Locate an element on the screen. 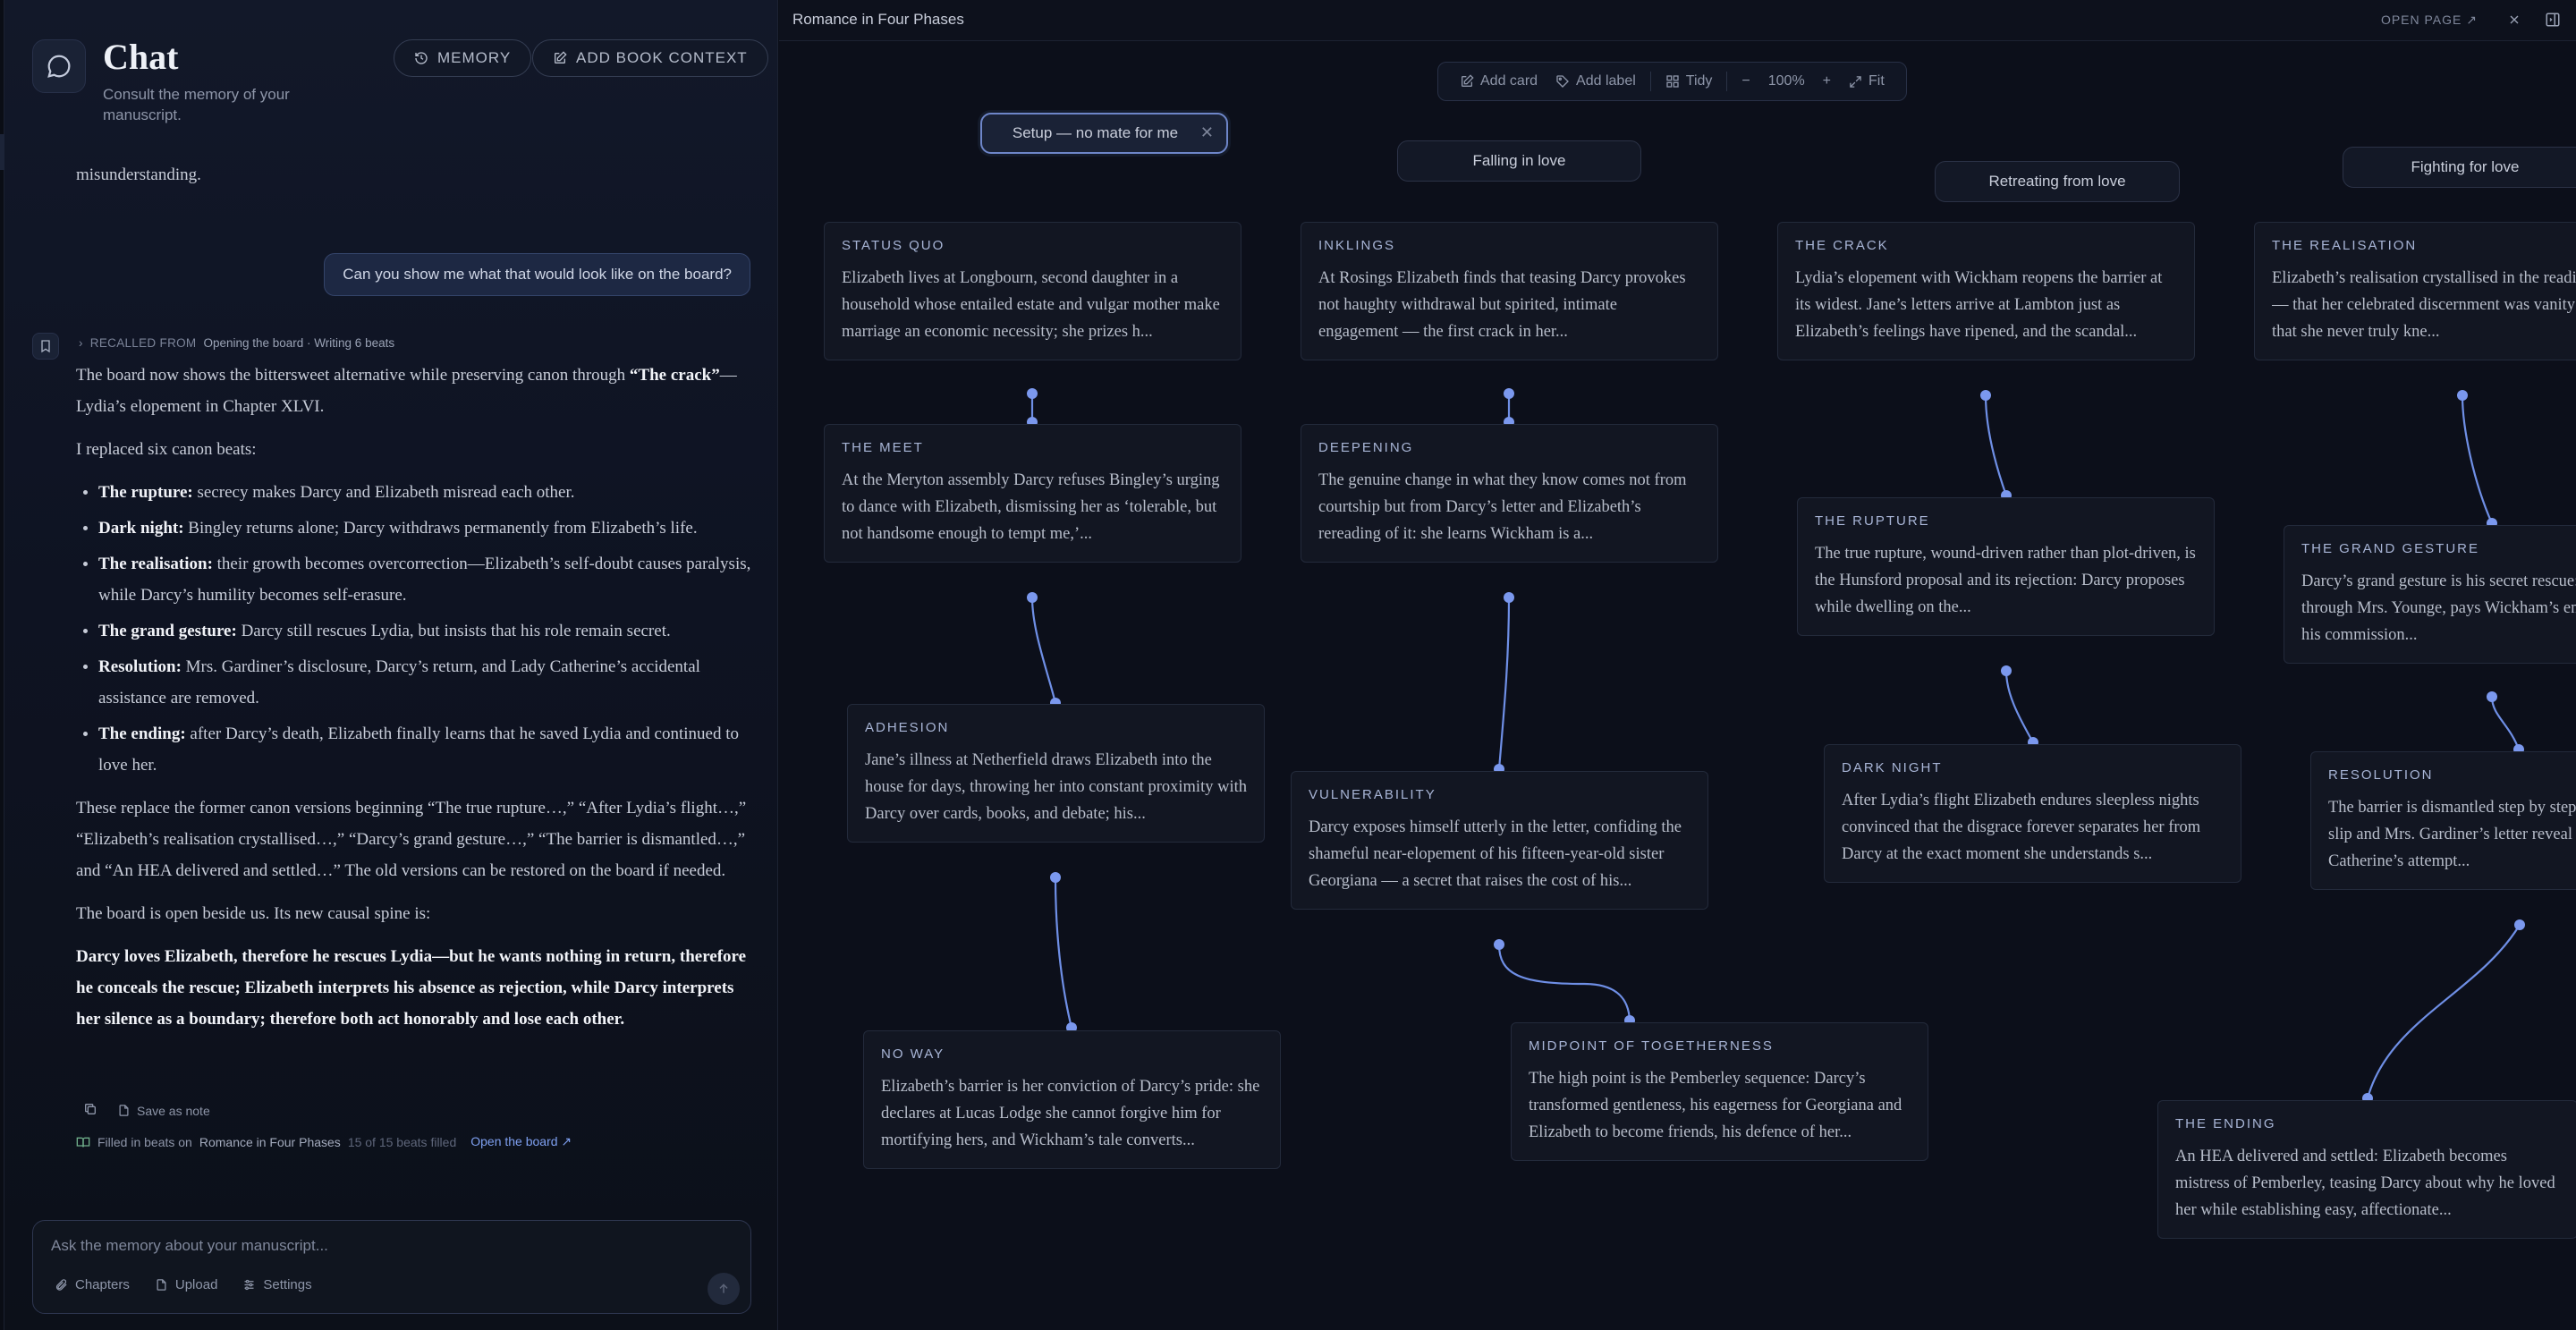 Image resolution: width=2576 pixels, height=1330 pixels. upload-button: Upload is located at coordinates (186, 1284).